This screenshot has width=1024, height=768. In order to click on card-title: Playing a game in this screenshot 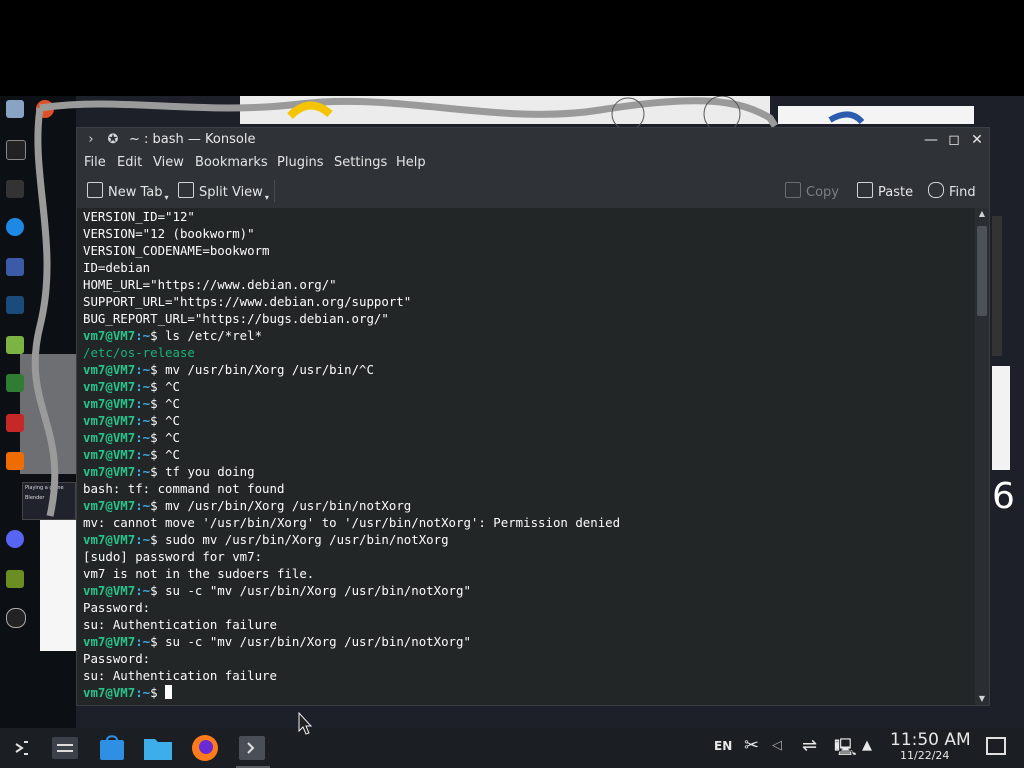, I will do `click(44, 488)`.